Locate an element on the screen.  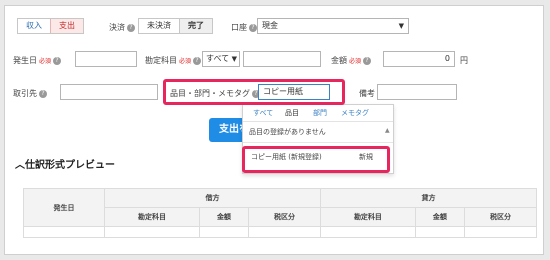
remarks-label: 備考 is located at coordinates (367, 93).